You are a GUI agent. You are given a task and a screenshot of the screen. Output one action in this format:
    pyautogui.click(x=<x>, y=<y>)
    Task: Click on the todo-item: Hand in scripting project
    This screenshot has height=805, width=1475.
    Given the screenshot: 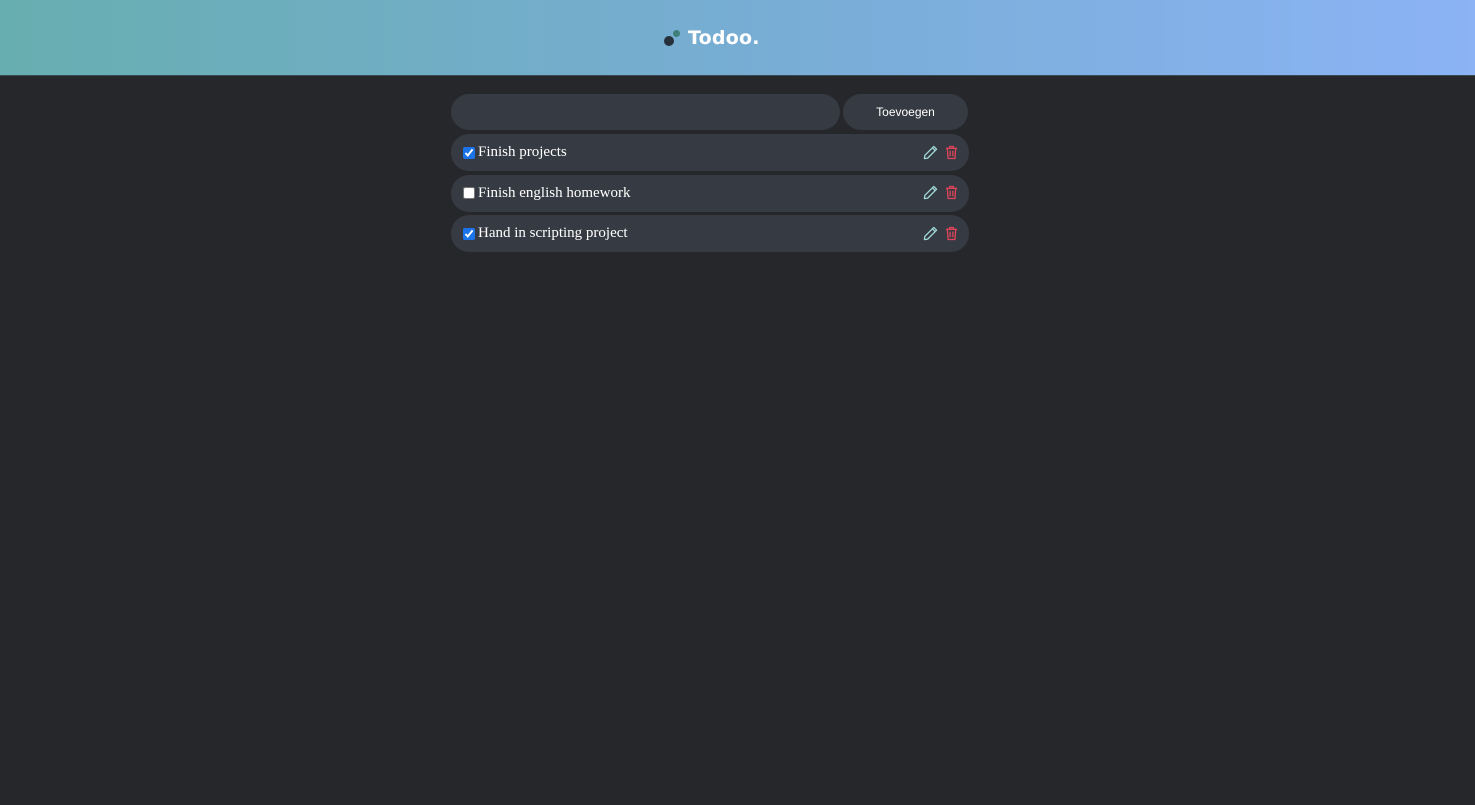 What is the action you would take?
    pyautogui.click(x=710, y=233)
    